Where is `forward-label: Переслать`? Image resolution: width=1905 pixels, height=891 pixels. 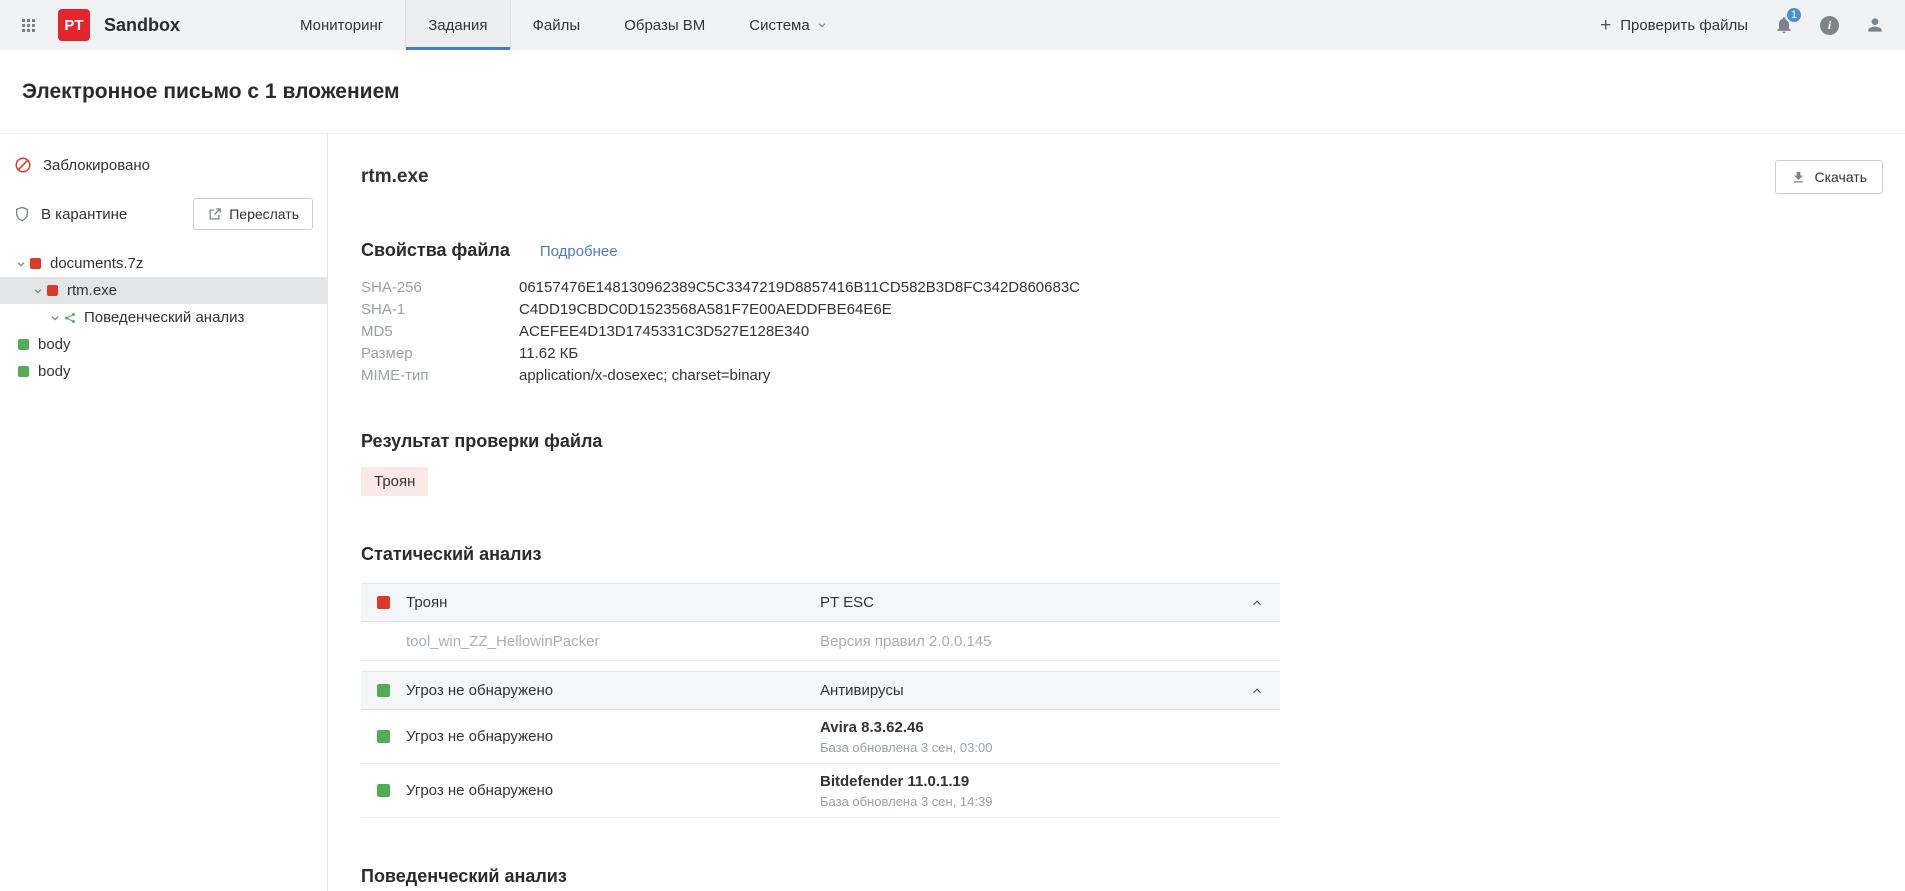 forward-label: Переслать is located at coordinates (264, 214).